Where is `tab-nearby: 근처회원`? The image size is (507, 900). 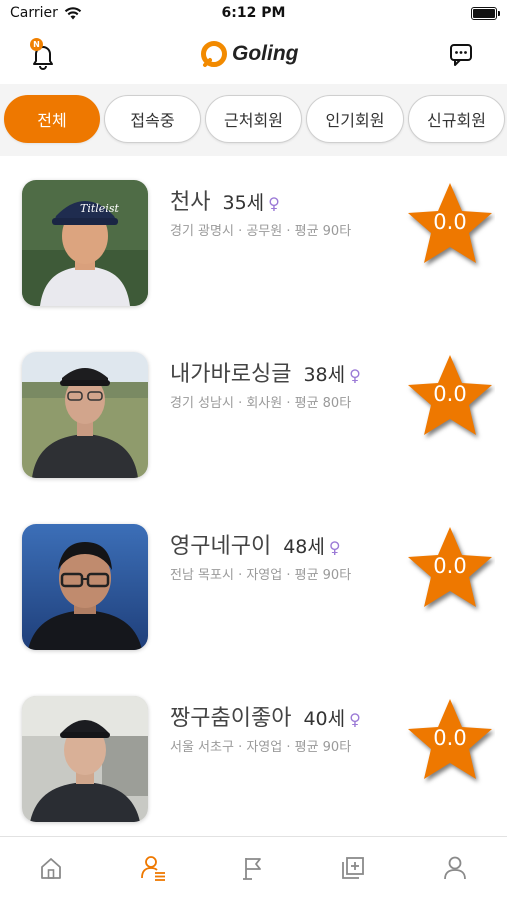 tab-nearby: 근처회원 is located at coordinates (253, 119).